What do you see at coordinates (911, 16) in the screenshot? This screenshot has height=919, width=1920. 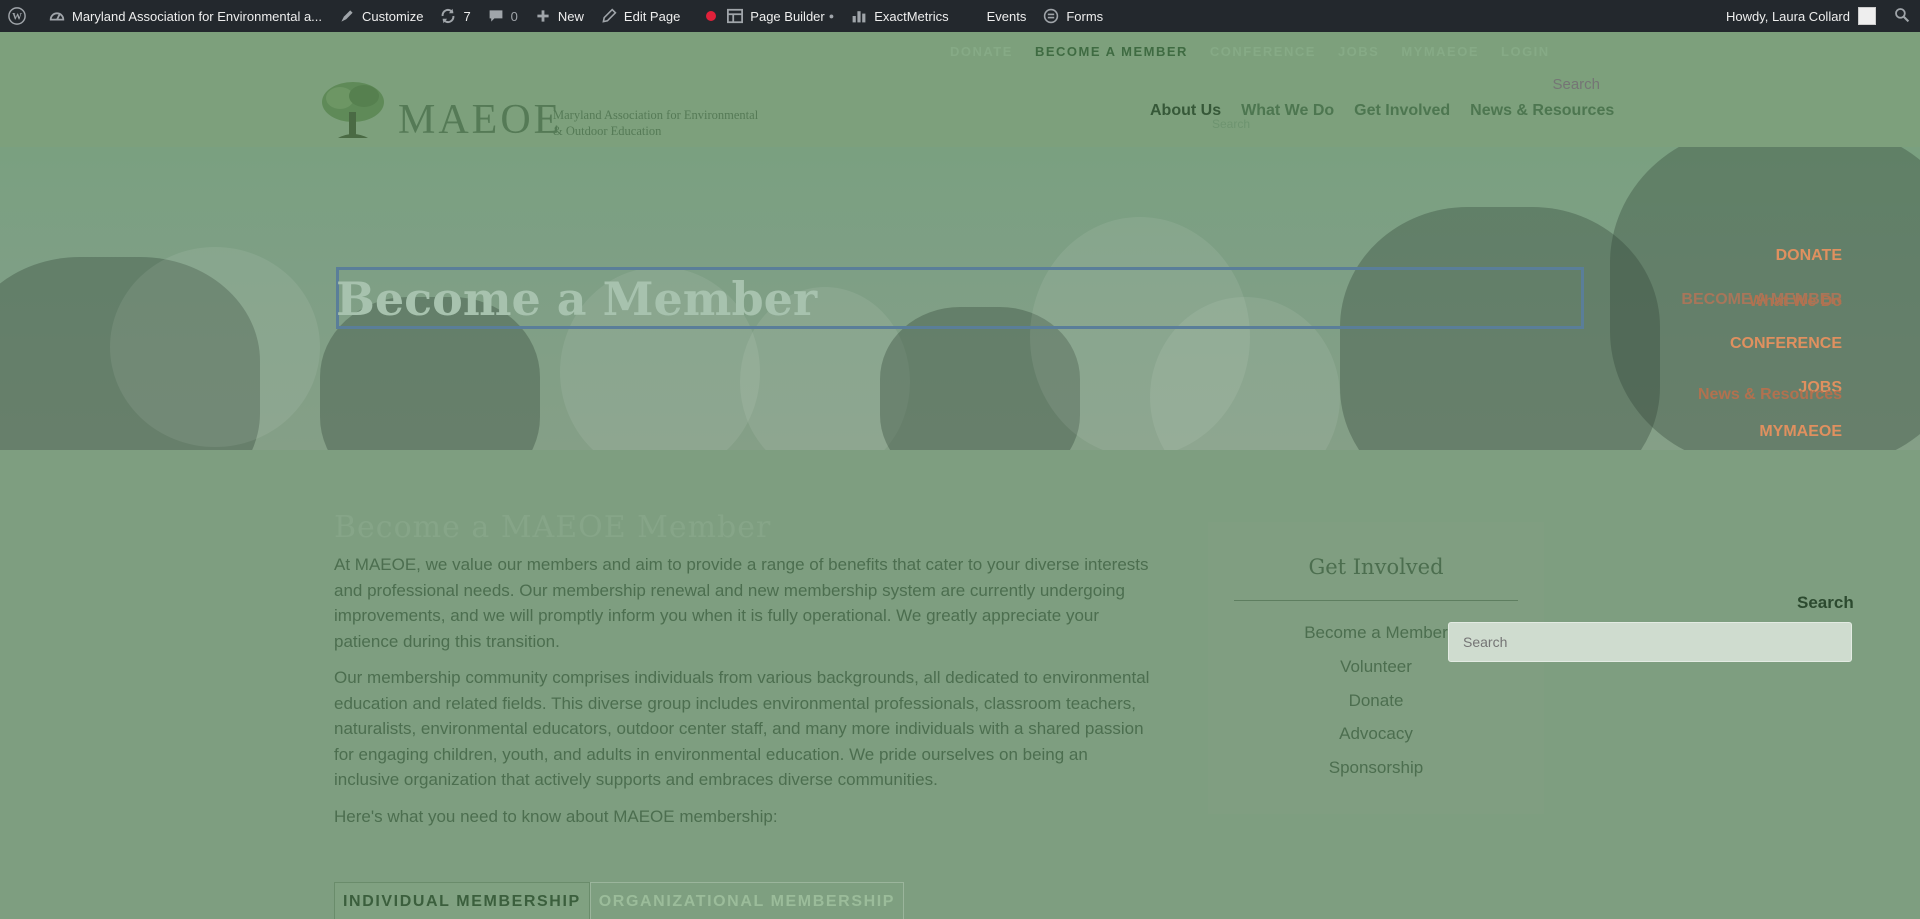 I see `exactmetrics-label: ExactMetrics` at bounding box center [911, 16].